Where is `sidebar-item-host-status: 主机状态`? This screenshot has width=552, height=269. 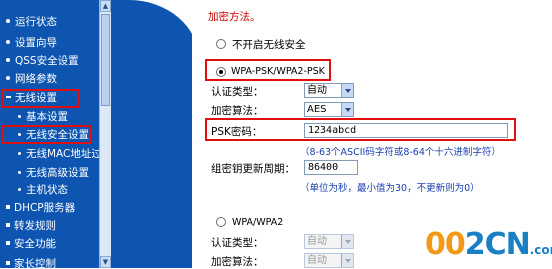 sidebar-item-host-status: 主机状态 is located at coordinates (43, 190).